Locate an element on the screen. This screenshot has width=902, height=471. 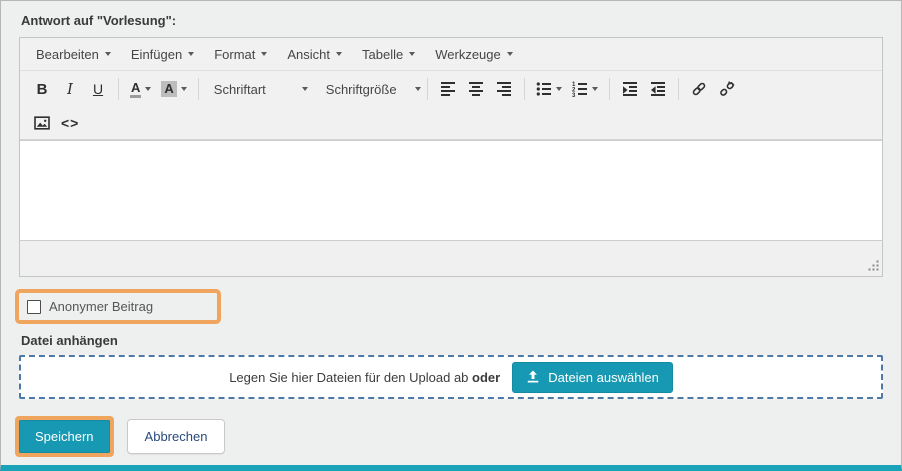
font-family-value: Schriftart is located at coordinates (239, 89).